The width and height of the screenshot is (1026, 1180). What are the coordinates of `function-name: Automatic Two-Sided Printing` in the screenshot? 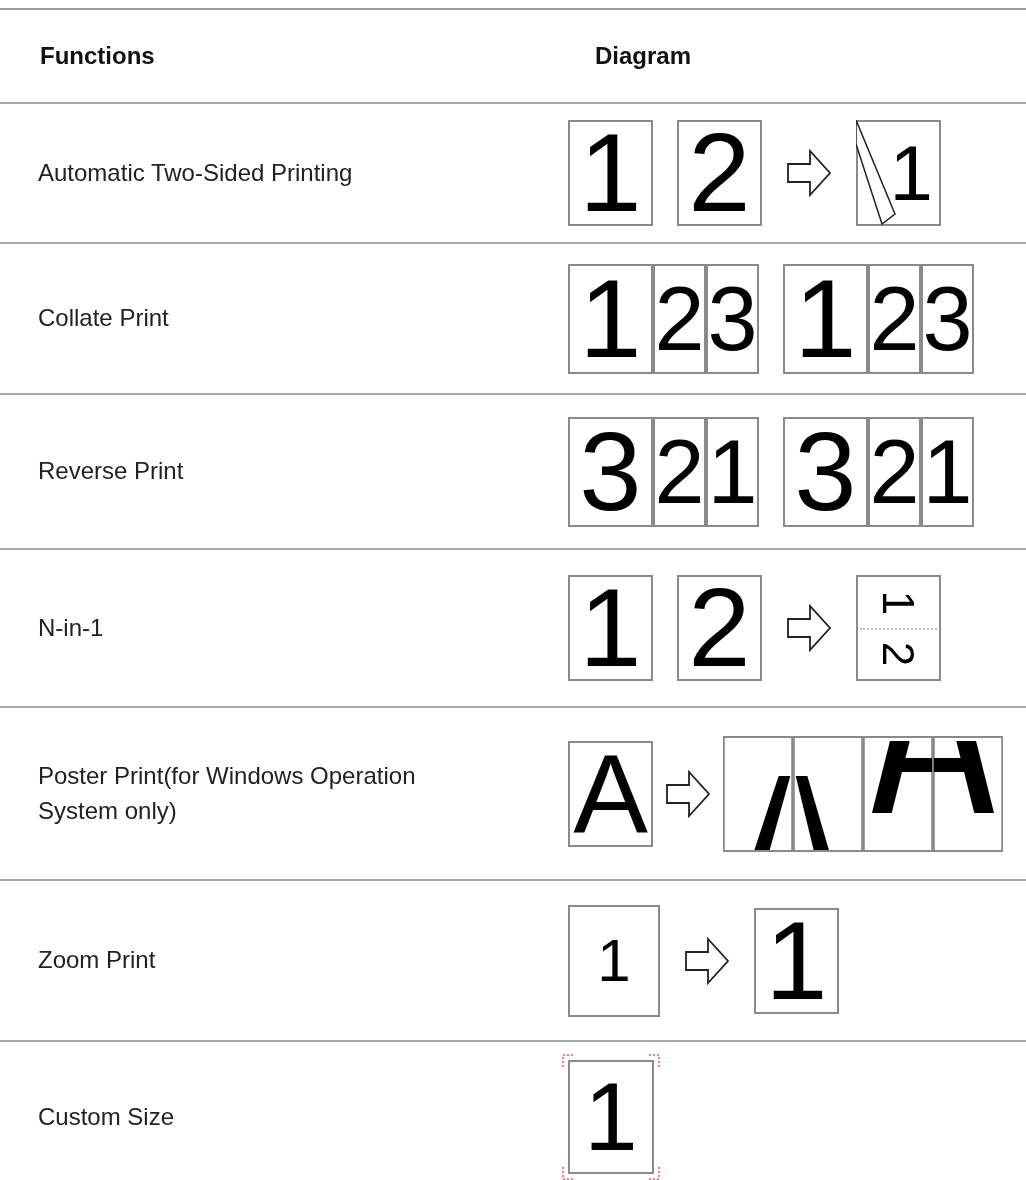 It's located at (195, 172).